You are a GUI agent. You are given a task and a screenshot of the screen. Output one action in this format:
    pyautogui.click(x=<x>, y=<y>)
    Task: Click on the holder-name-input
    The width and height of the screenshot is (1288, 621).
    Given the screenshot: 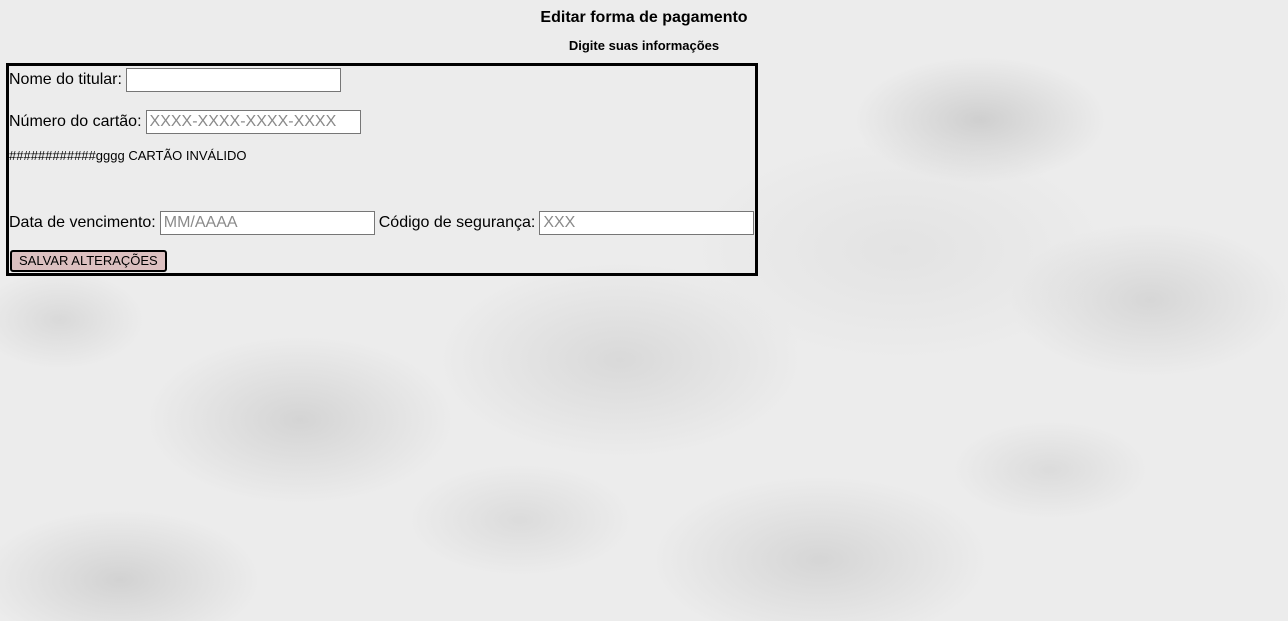 What is the action you would take?
    pyautogui.click(x=233, y=80)
    